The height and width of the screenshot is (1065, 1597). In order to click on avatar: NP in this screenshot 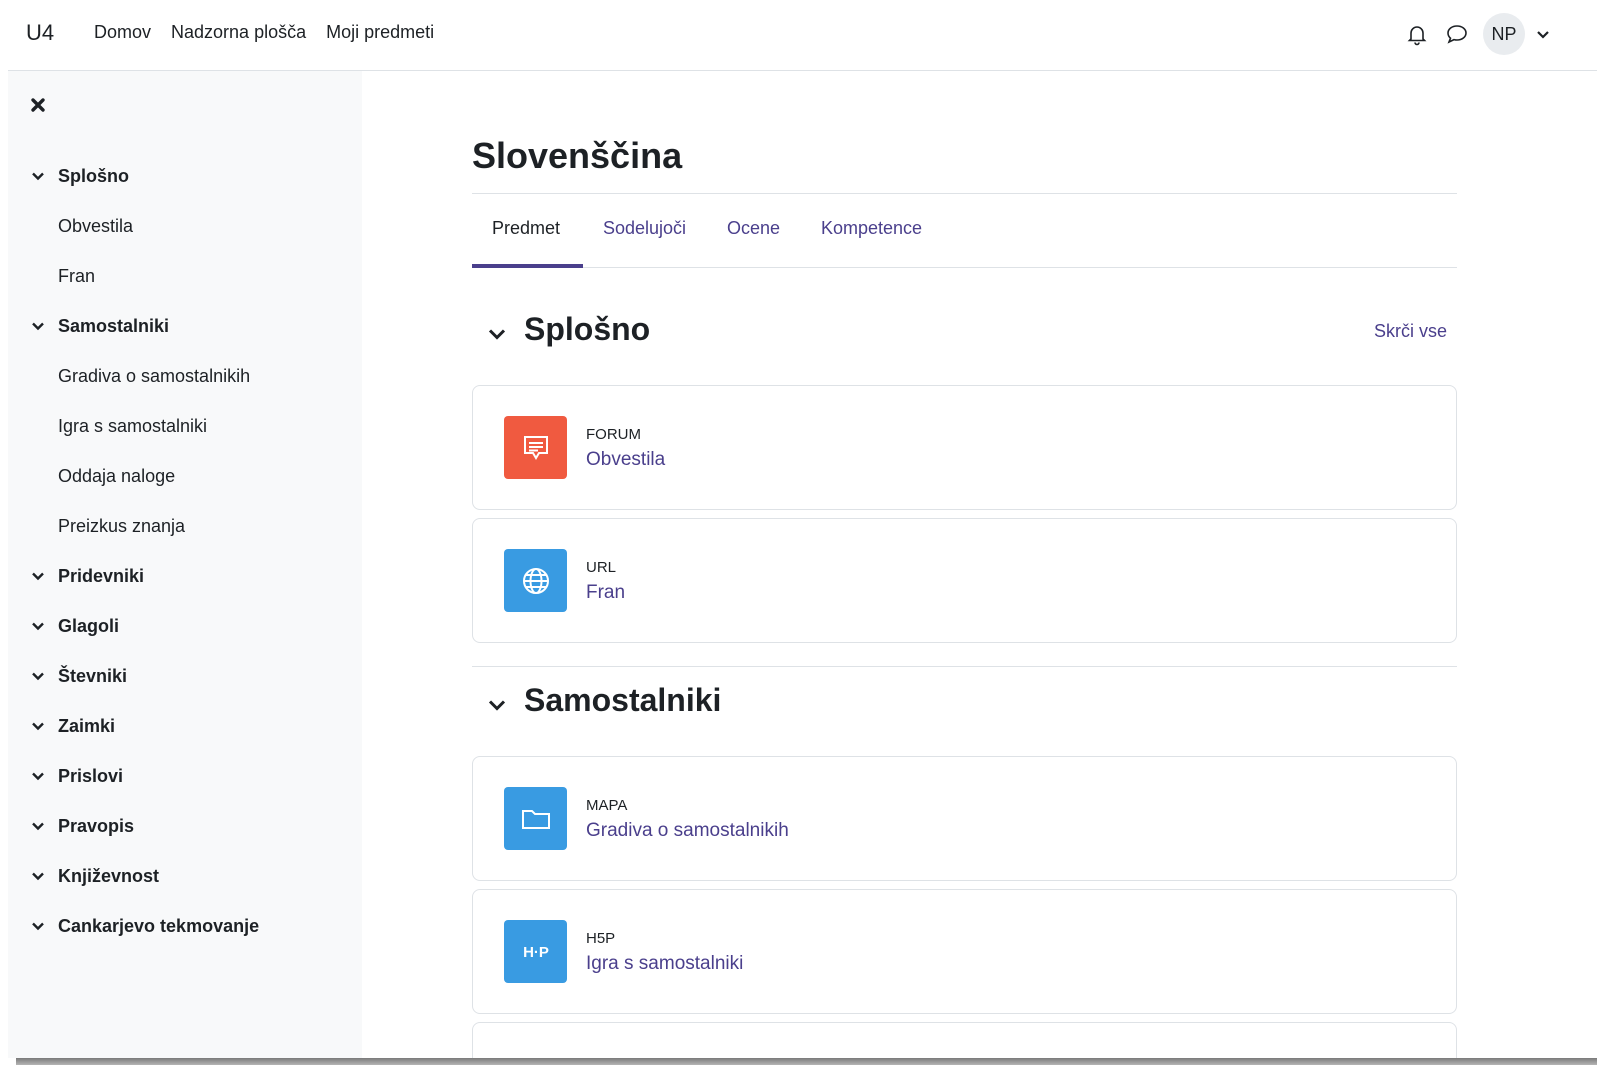, I will do `click(1504, 34)`.